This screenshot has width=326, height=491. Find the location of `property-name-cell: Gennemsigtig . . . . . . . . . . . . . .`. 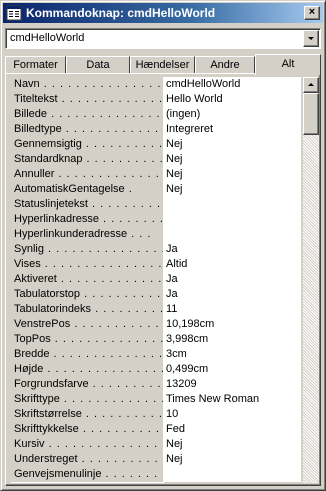

property-name-cell: Gennemsigtig . . . . . . . . . . . . . . is located at coordinates (87, 145).